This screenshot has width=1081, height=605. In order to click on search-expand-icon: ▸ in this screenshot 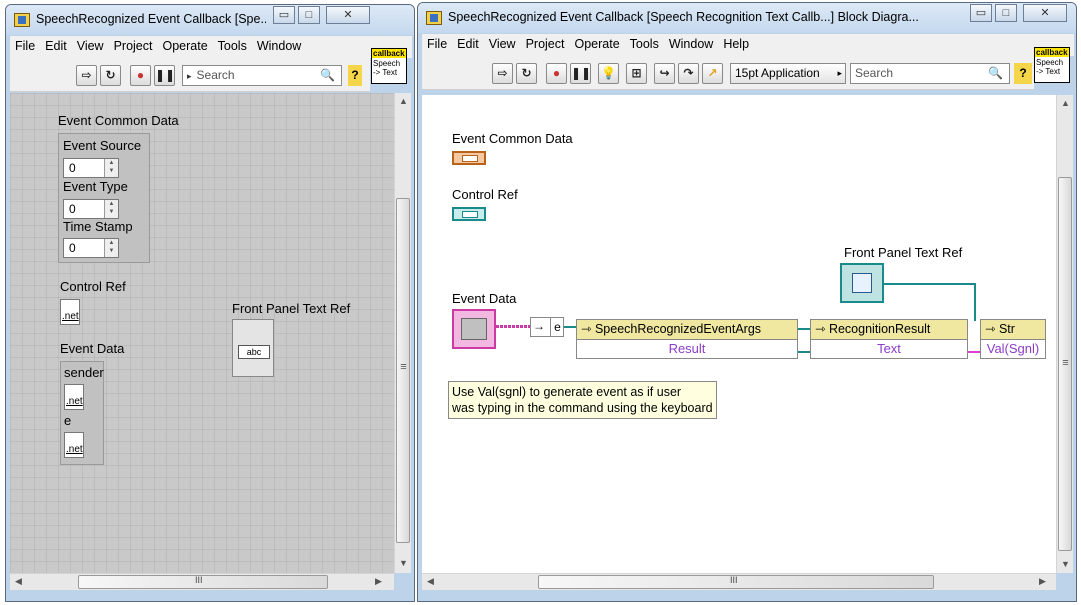, I will do `click(189, 76)`.